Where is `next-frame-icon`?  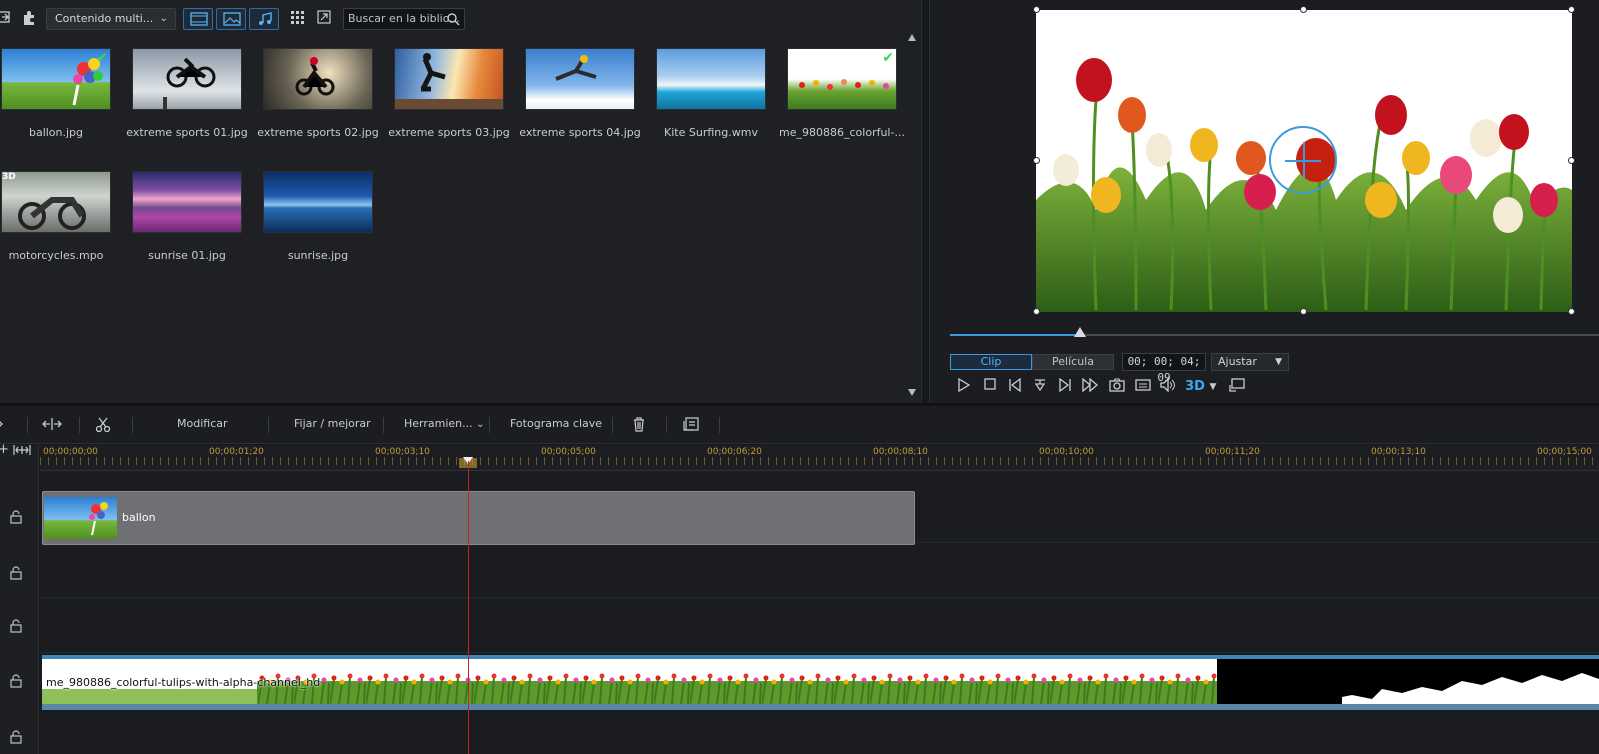 next-frame-icon is located at coordinates (1065, 386).